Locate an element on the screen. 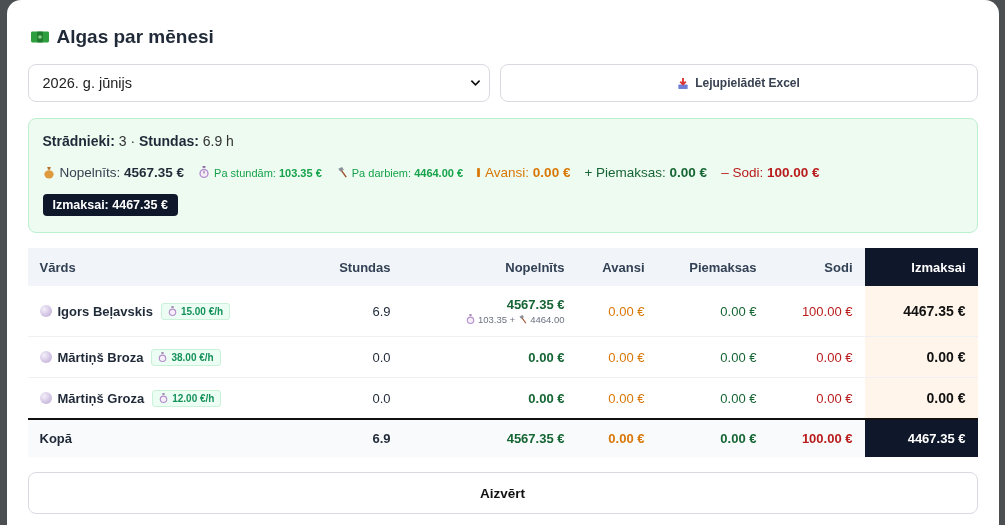 This screenshot has height=525, width=1005. summary-stats: Strādnieki: 3 · Stundas: 6.9 h is located at coordinates (138, 141).